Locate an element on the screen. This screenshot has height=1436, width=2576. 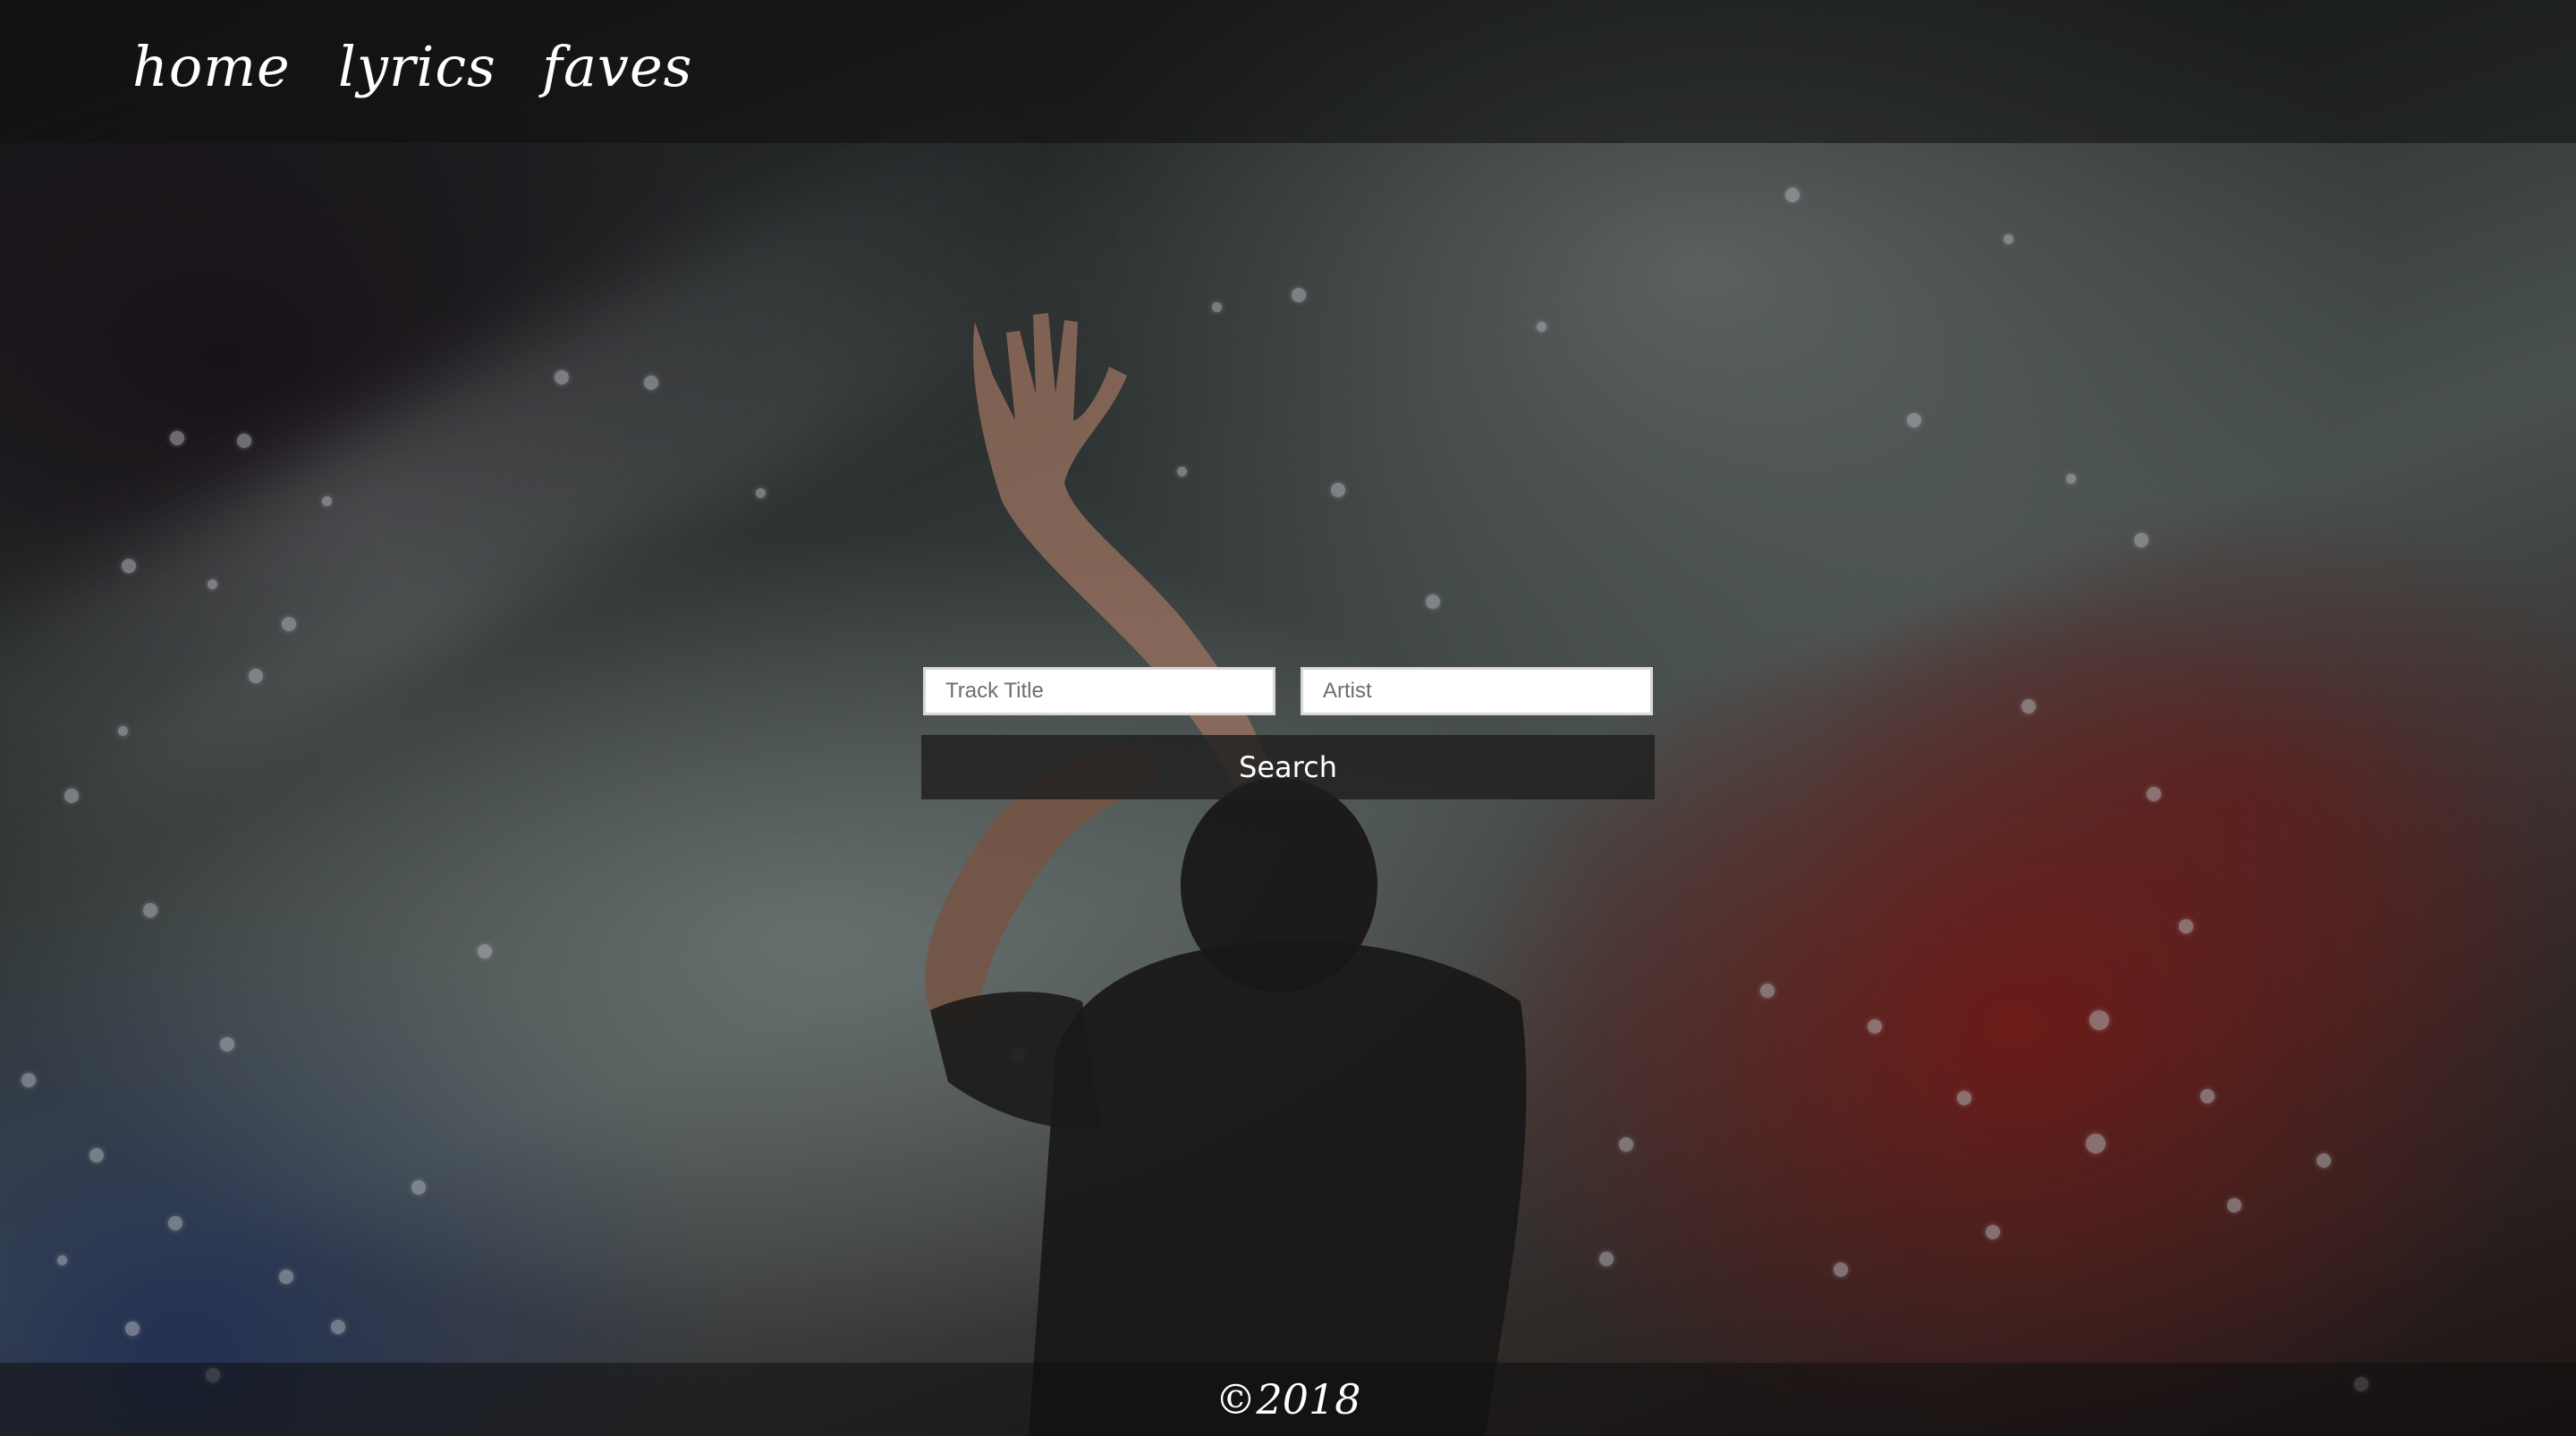
search-fields-row is located at coordinates (1288, 691).